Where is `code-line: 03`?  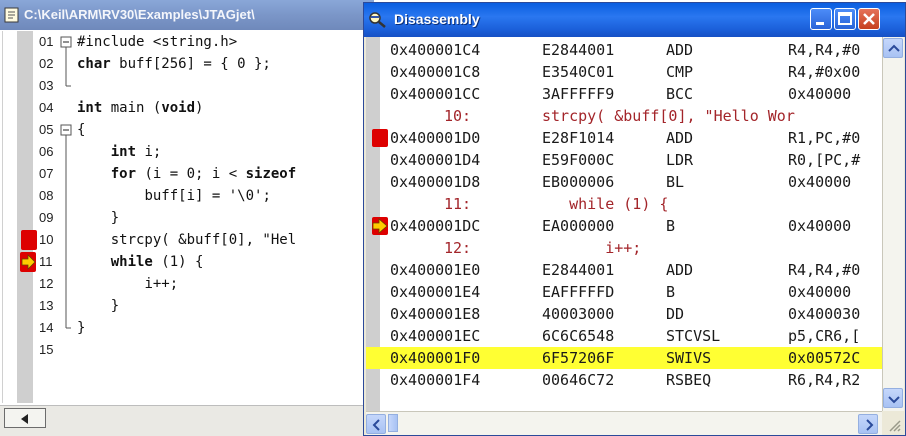 code-line: 03 is located at coordinates (187, 86).